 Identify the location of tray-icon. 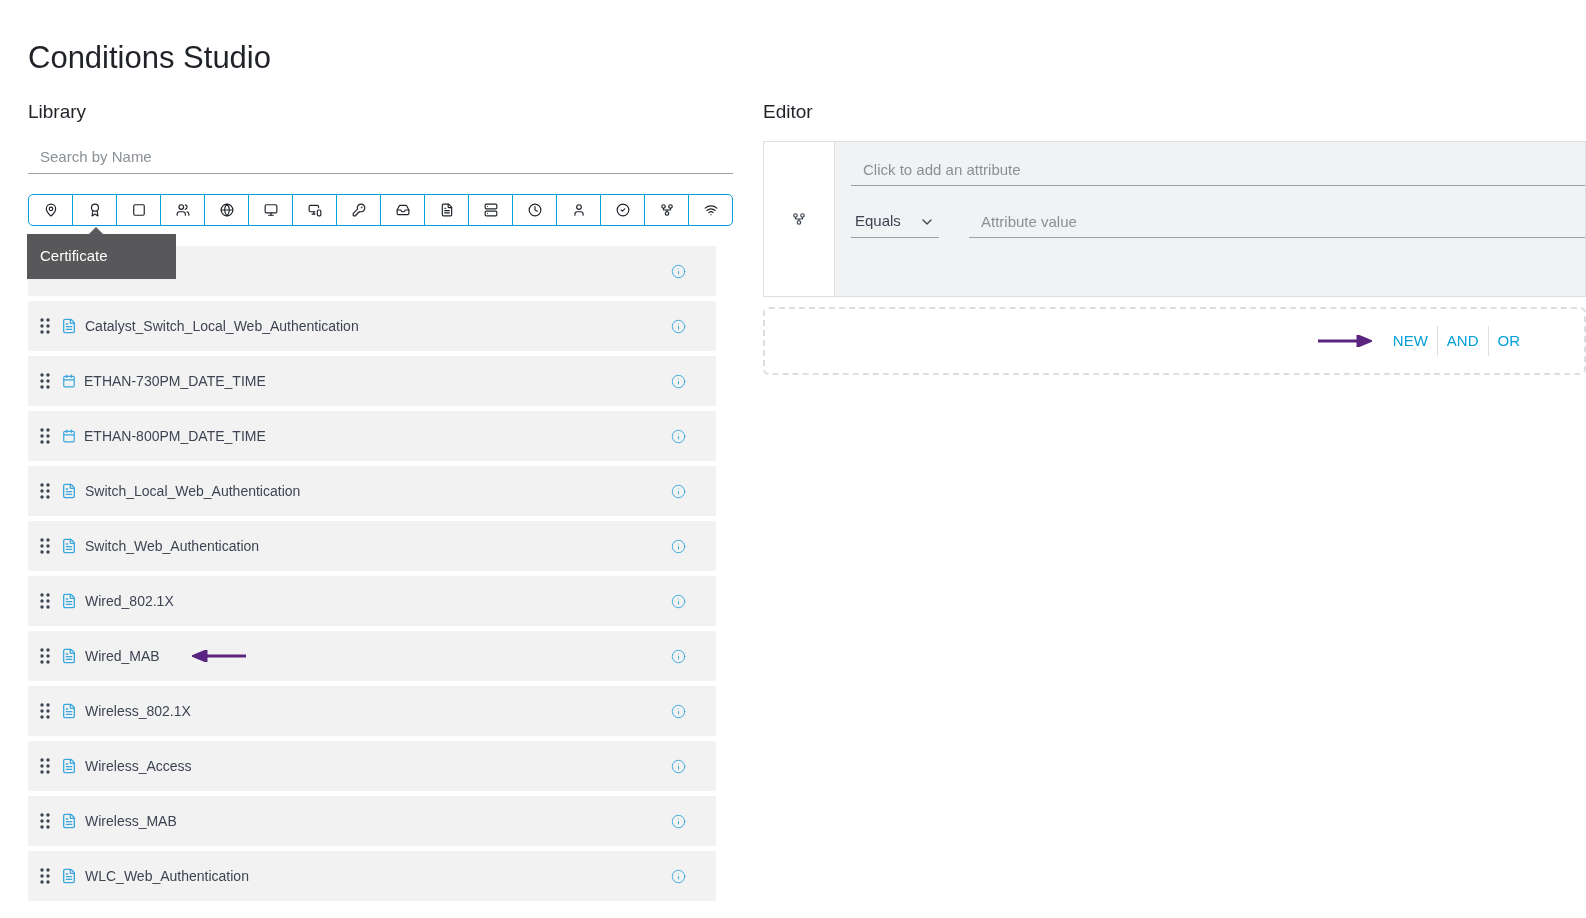
(402, 210).